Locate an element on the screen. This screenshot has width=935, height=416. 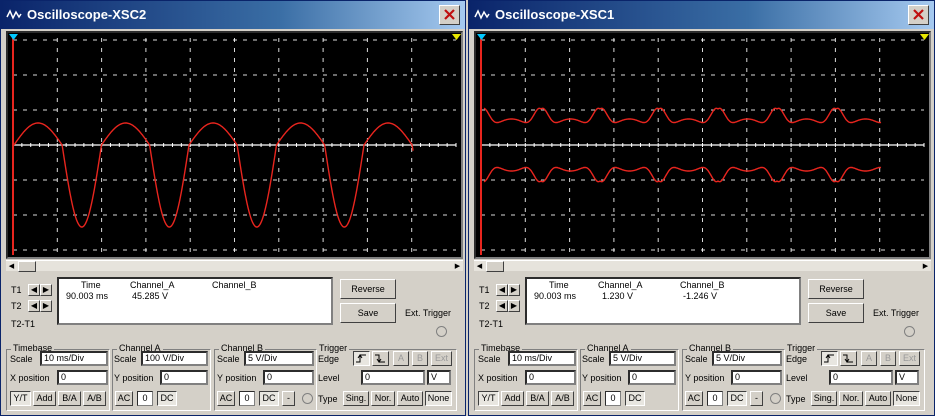
close-icon is located at coordinates (918, 14).